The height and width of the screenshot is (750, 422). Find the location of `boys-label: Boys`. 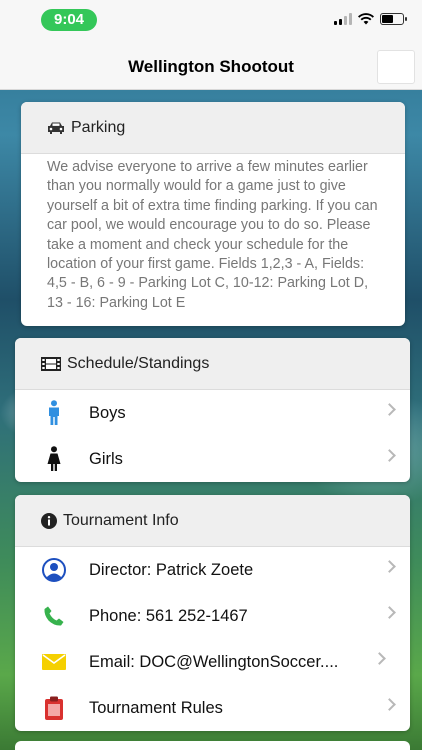

boys-label: Boys is located at coordinates (107, 412).